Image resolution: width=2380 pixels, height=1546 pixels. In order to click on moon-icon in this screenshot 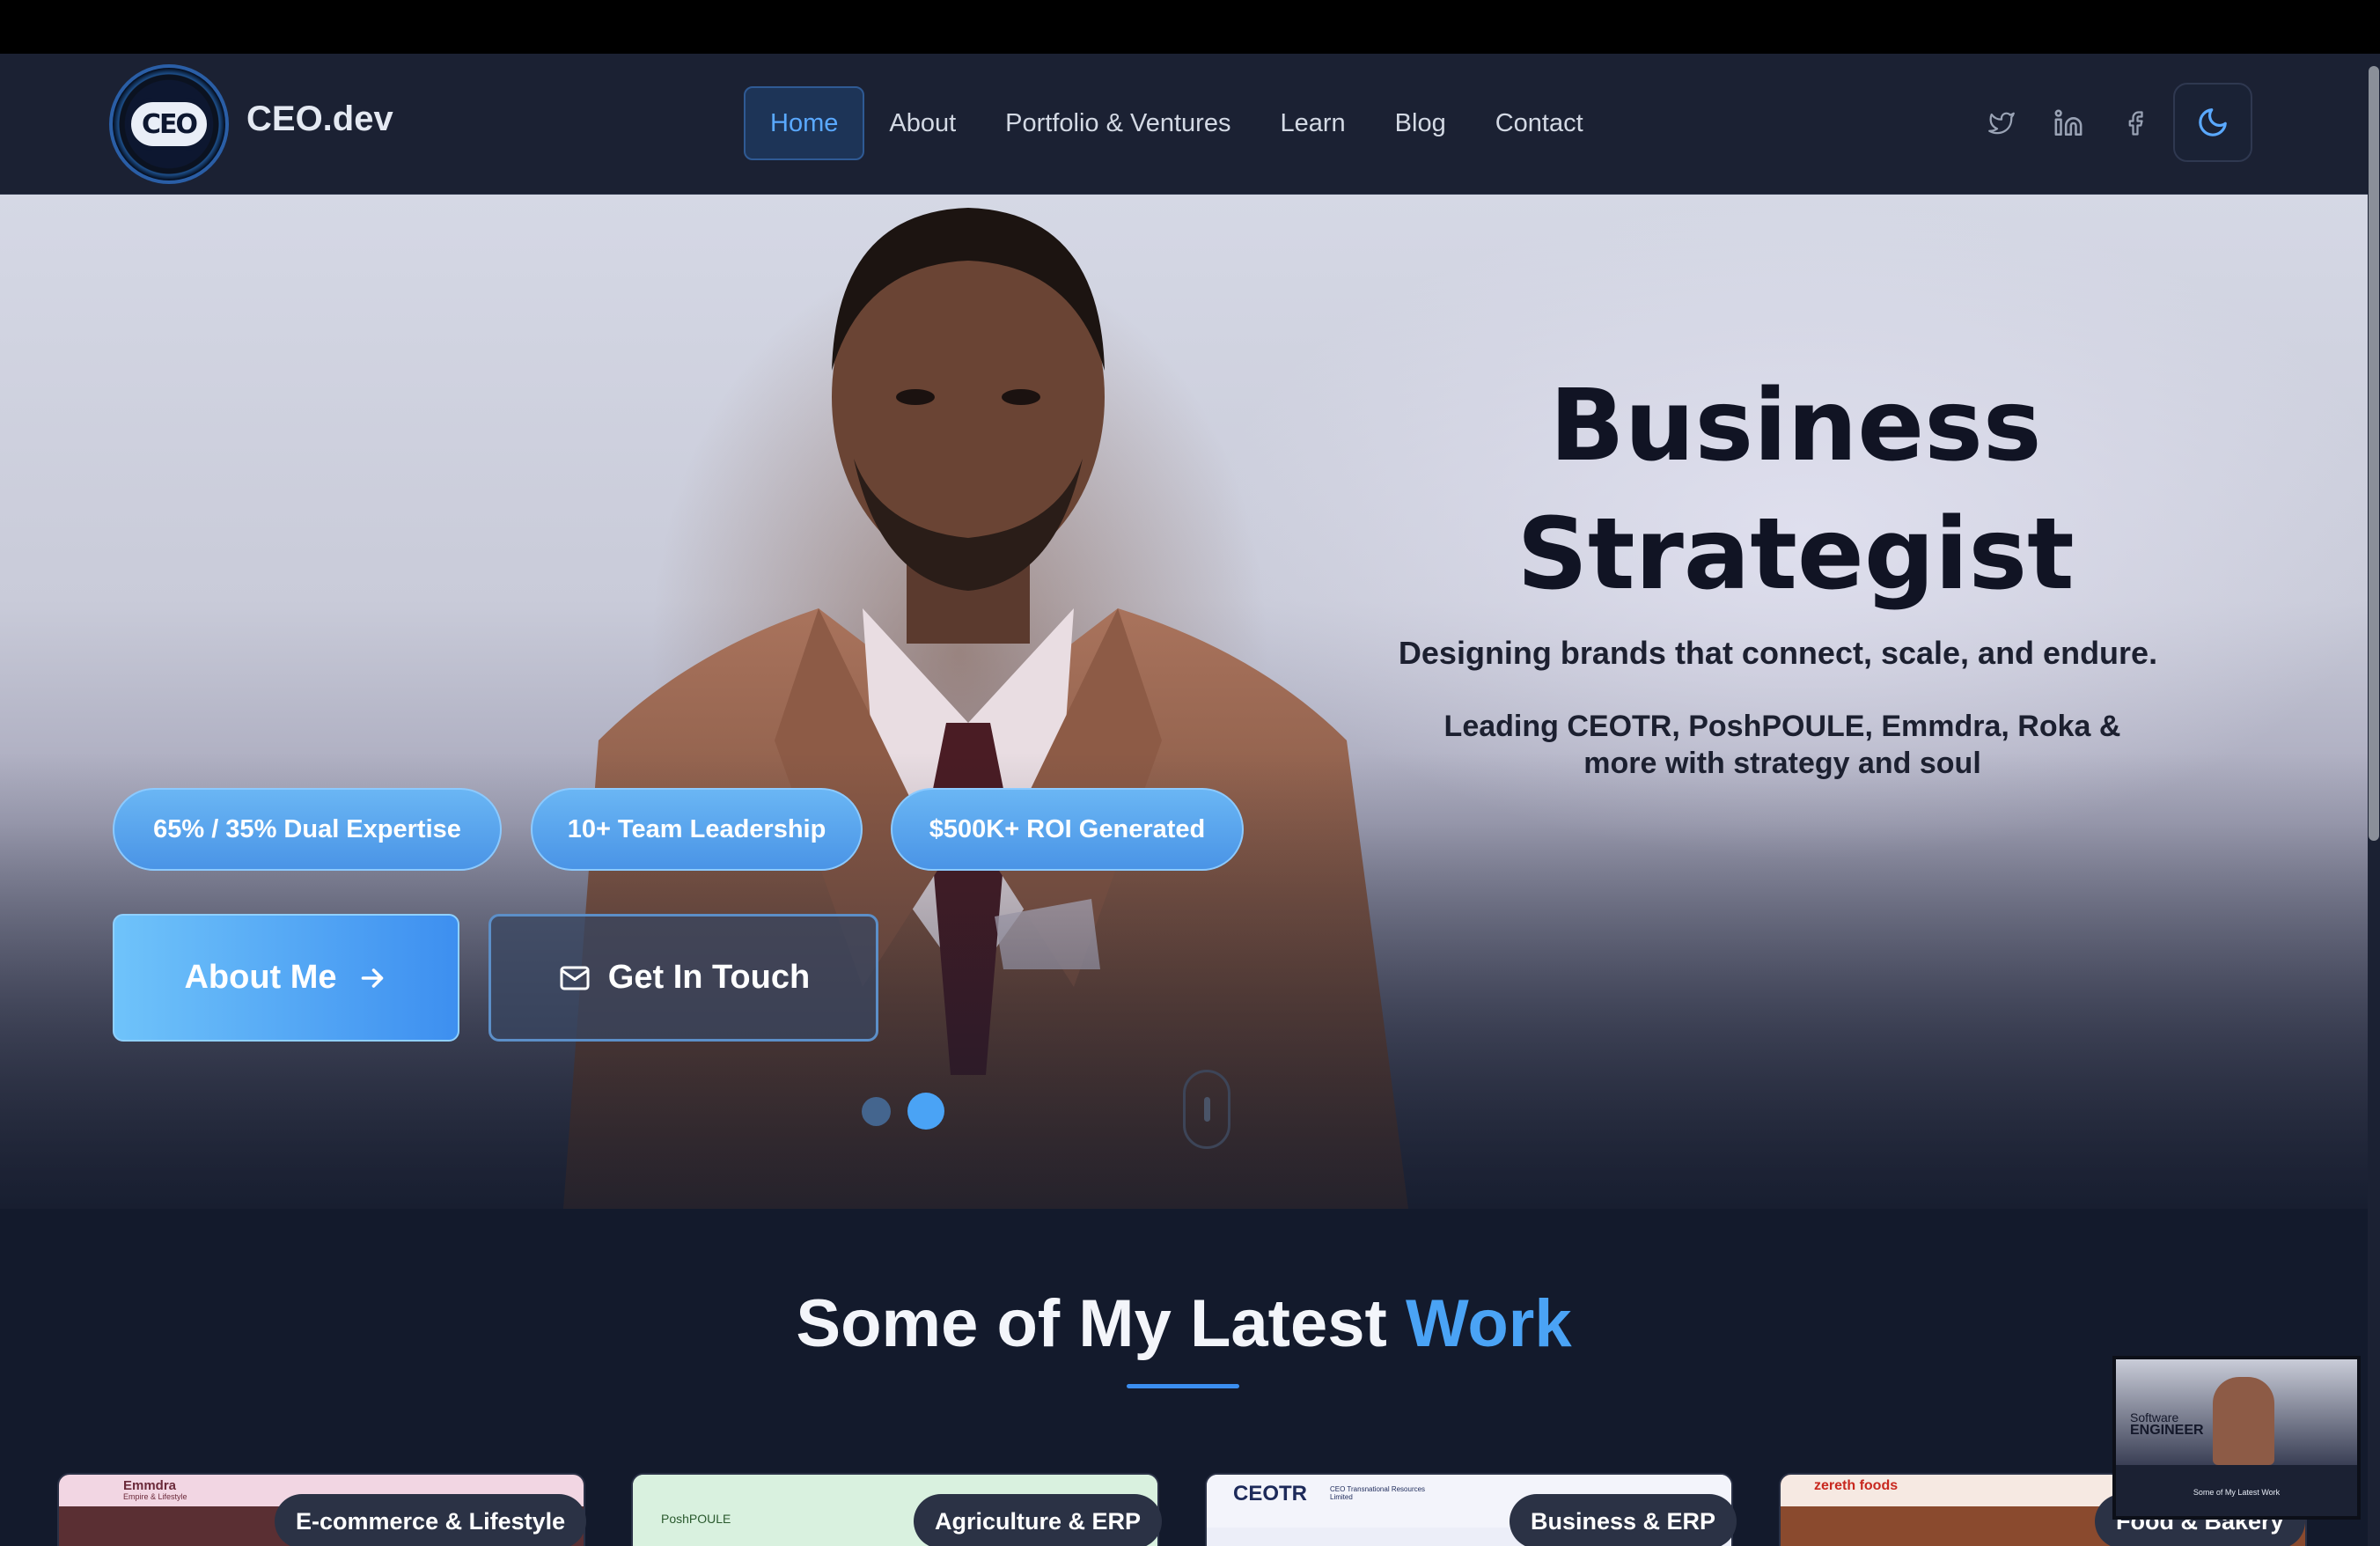, I will do `click(2213, 122)`.